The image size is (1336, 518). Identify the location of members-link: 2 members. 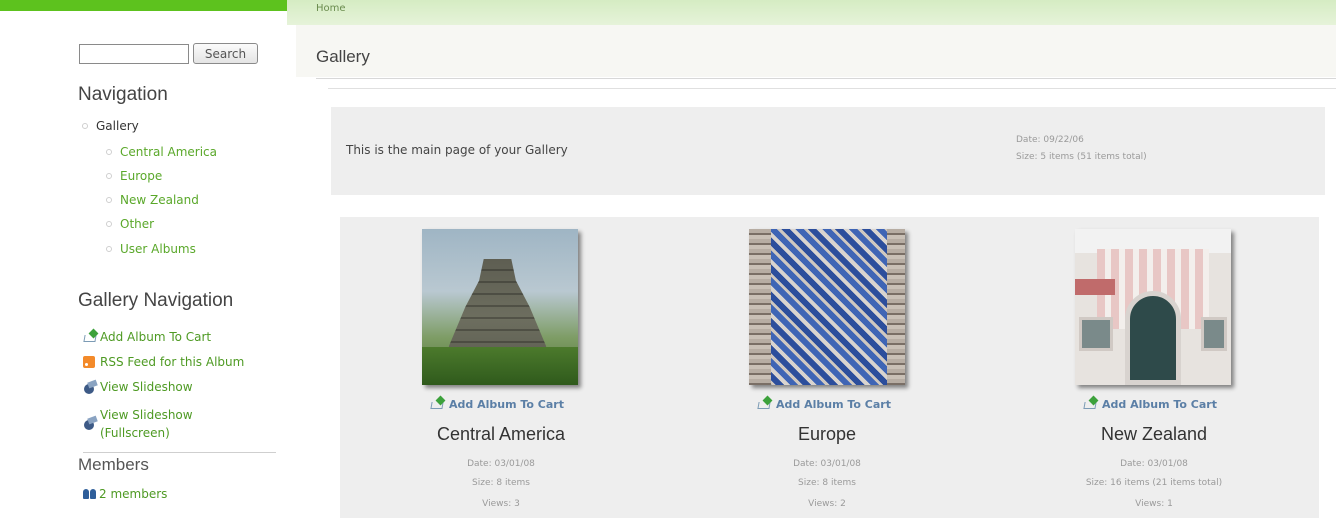
(125, 494).